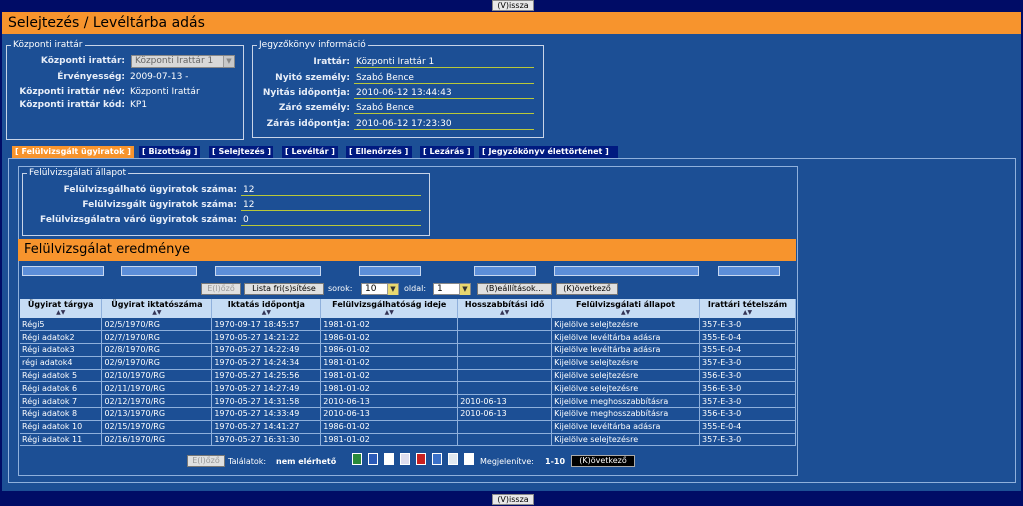 Image resolution: width=1023 pixels, height=506 pixels. I want to click on column-header: Felülvizsgálati állapot ▲▼, so click(626, 308).